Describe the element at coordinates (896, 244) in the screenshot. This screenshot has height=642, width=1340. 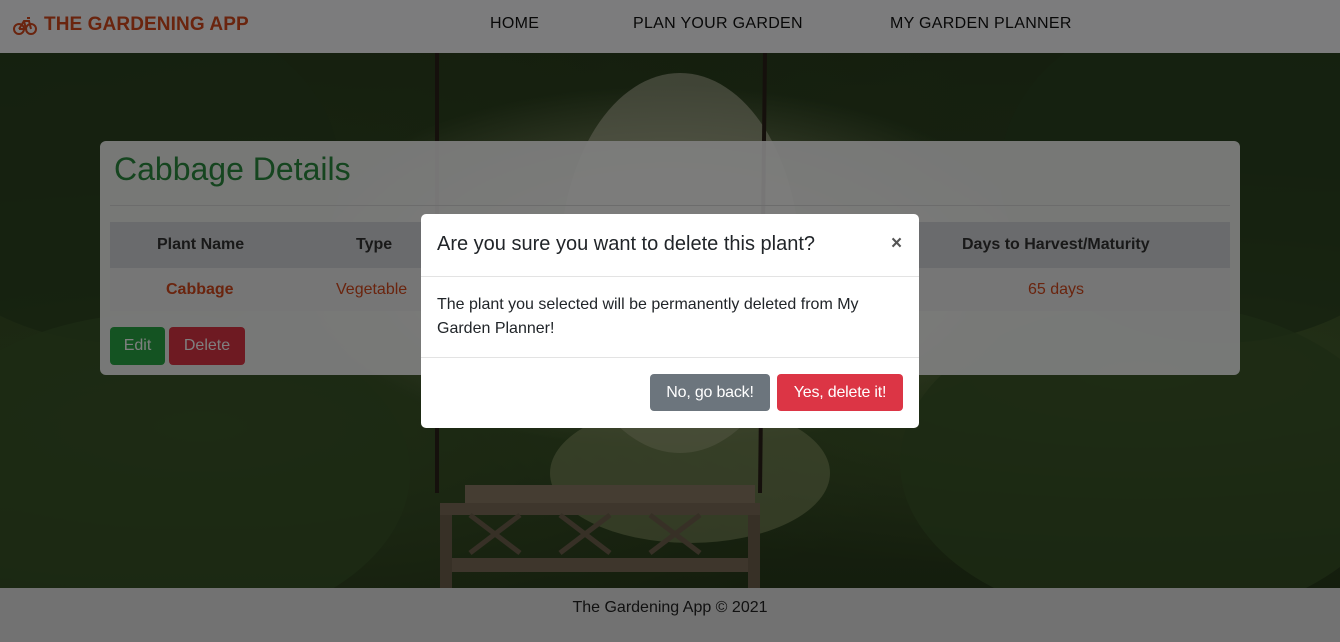
I see `close-icon: ×` at that location.